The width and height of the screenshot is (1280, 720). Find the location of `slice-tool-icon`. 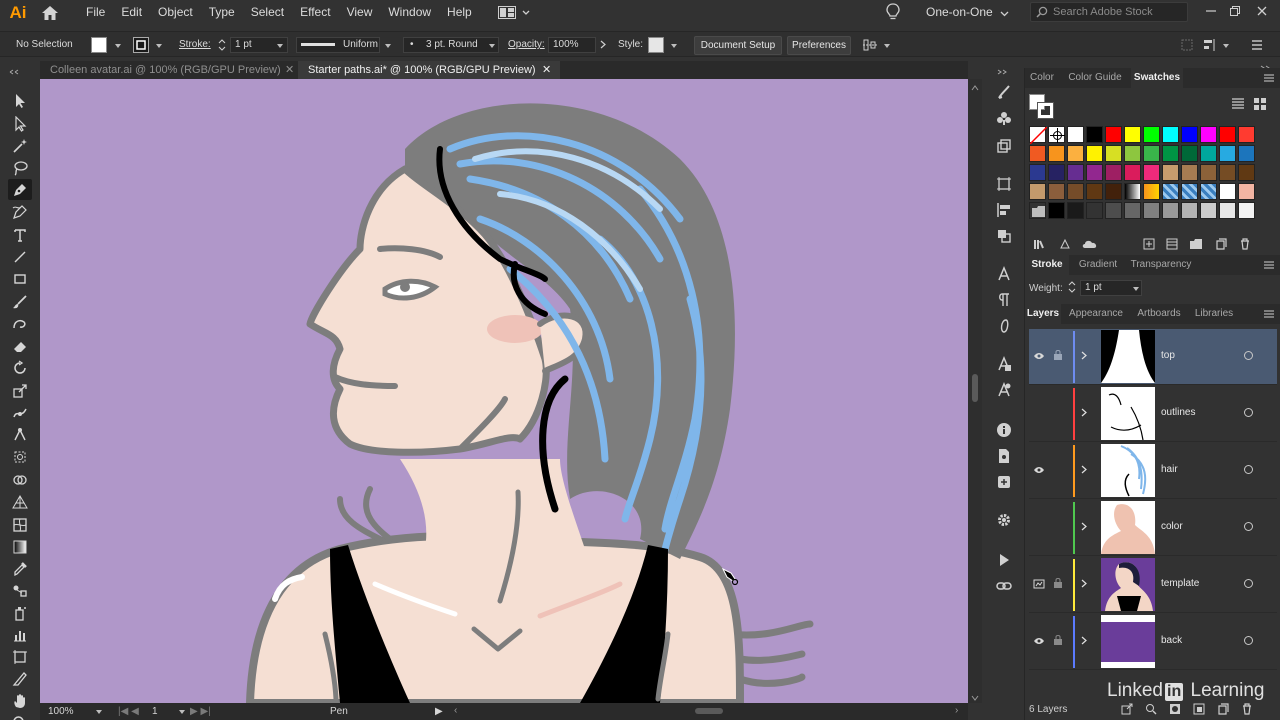

slice-tool-icon is located at coordinates (20, 678).